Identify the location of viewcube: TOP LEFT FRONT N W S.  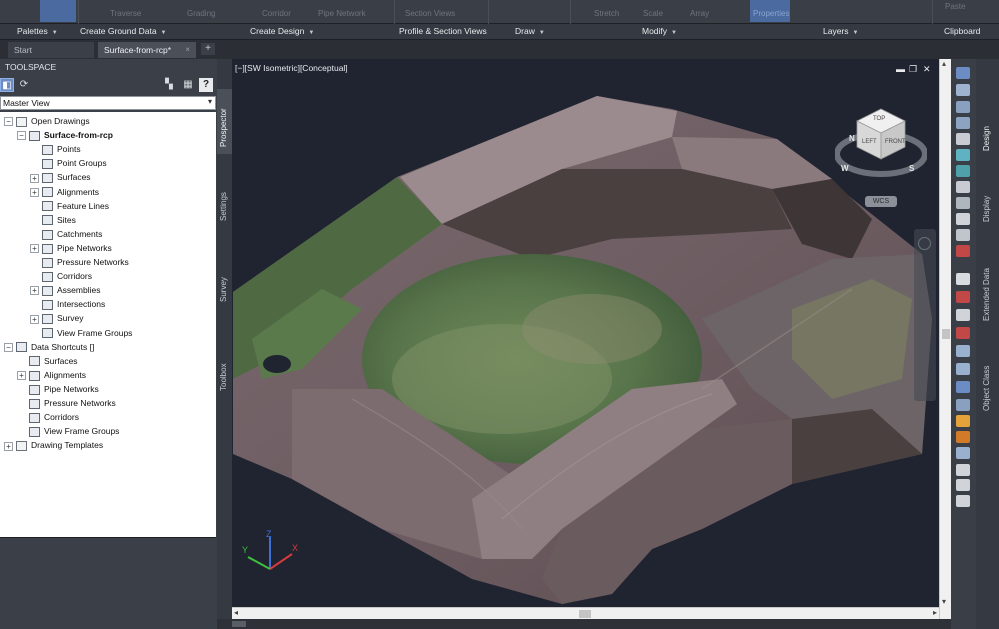
(881, 144).